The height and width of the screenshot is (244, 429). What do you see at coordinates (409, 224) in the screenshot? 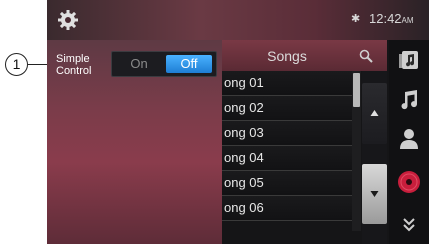
I see `double-chevron-down-icon` at bounding box center [409, 224].